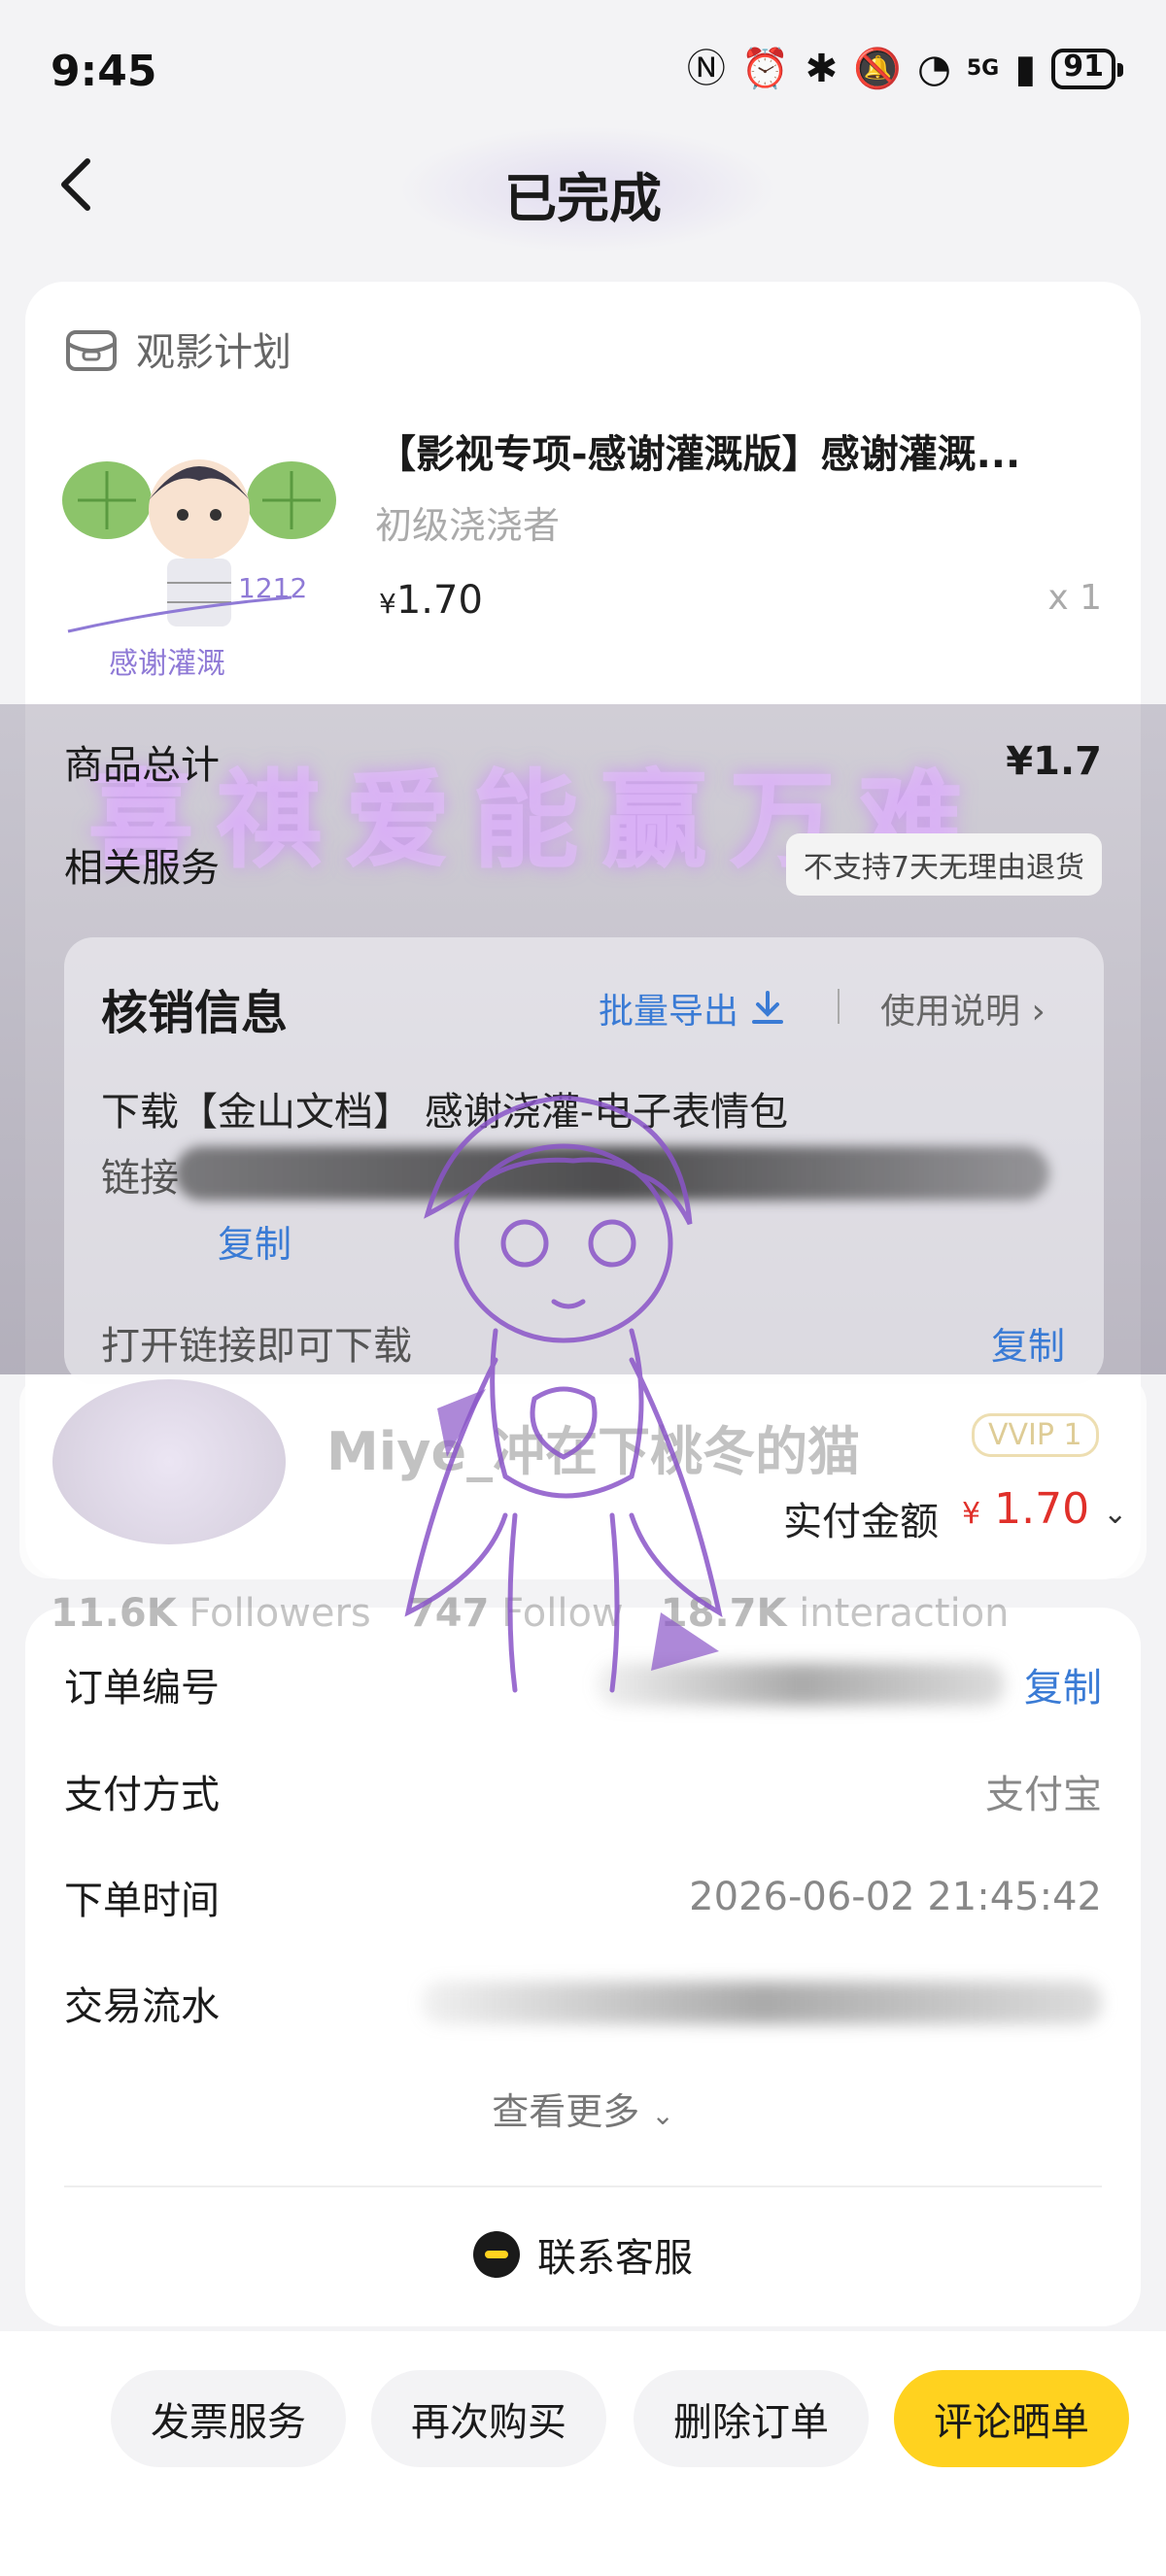 Image resolution: width=1166 pixels, height=2576 pixels. Describe the element at coordinates (583, 1791) in the screenshot. I see `row-pay-method: 支付方式 支付宝` at that location.